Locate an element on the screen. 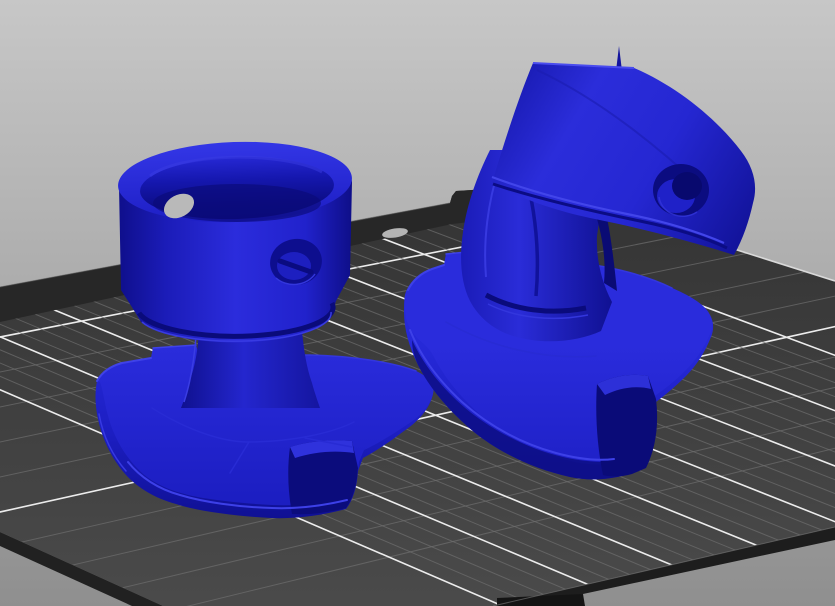 The width and height of the screenshot is (835, 606). tilted-cup-hole is located at coordinates (681, 191).